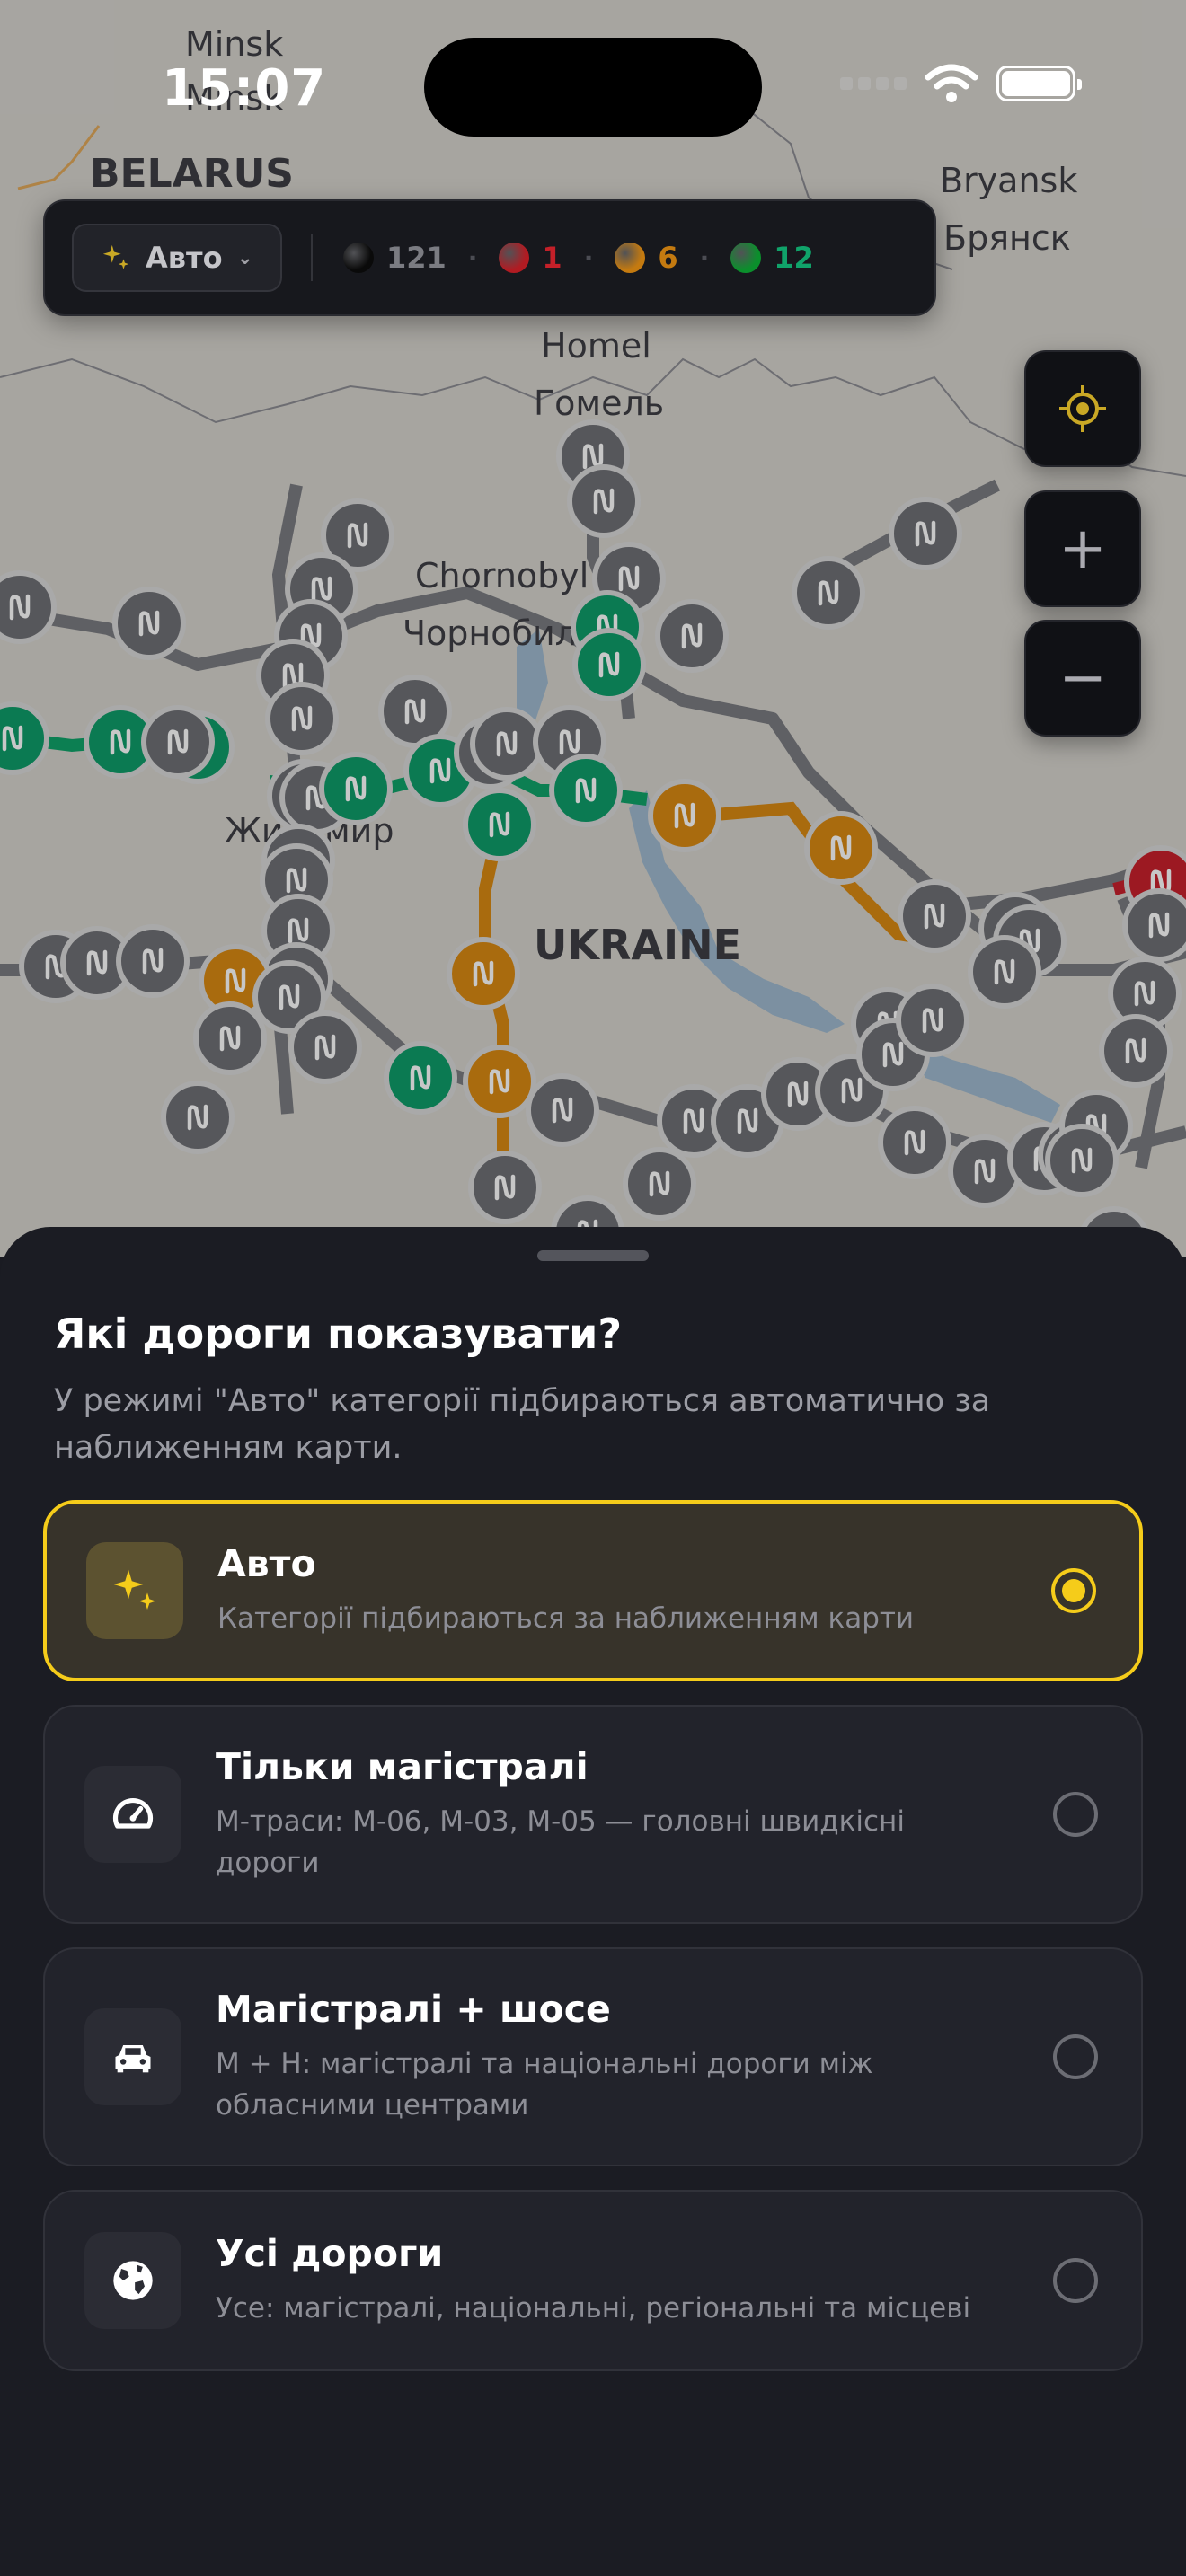 The width and height of the screenshot is (1186, 2576). I want to click on wifi-icon, so click(951, 83).